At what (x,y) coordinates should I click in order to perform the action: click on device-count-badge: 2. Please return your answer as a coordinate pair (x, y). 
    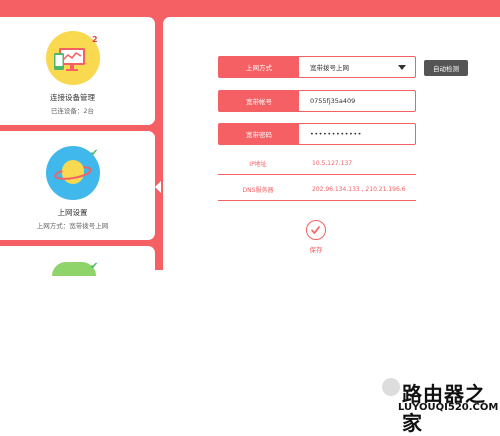
    Looking at the image, I should click on (95, 39).